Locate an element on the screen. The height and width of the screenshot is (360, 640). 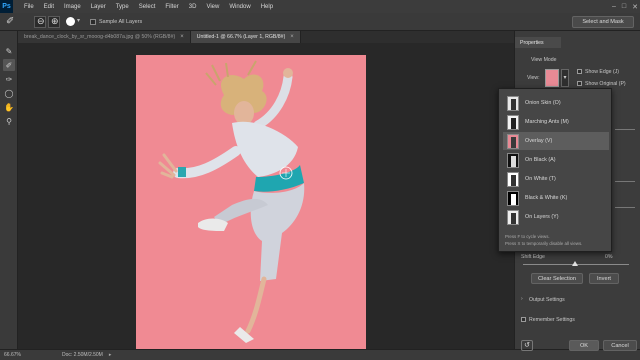
view-option-on-black: On Black (A) is located at coordinates (556, 160).